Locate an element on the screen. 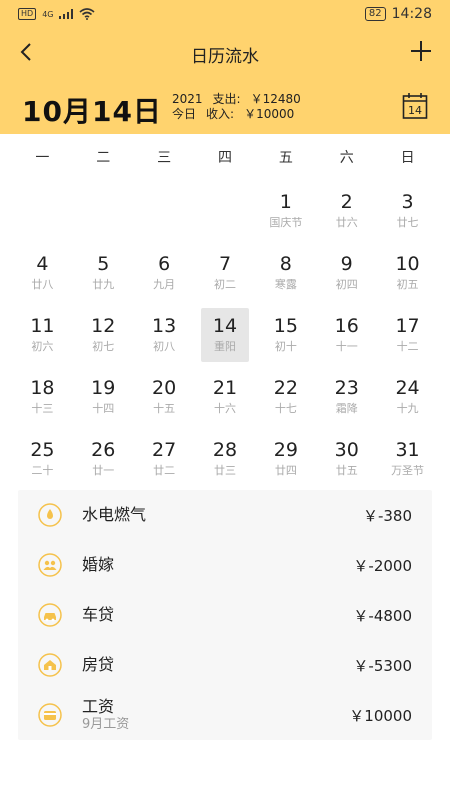 This screenshot has width=450, height=800. transaction-amount: ￥10000 is located at coordinates (380, 715).